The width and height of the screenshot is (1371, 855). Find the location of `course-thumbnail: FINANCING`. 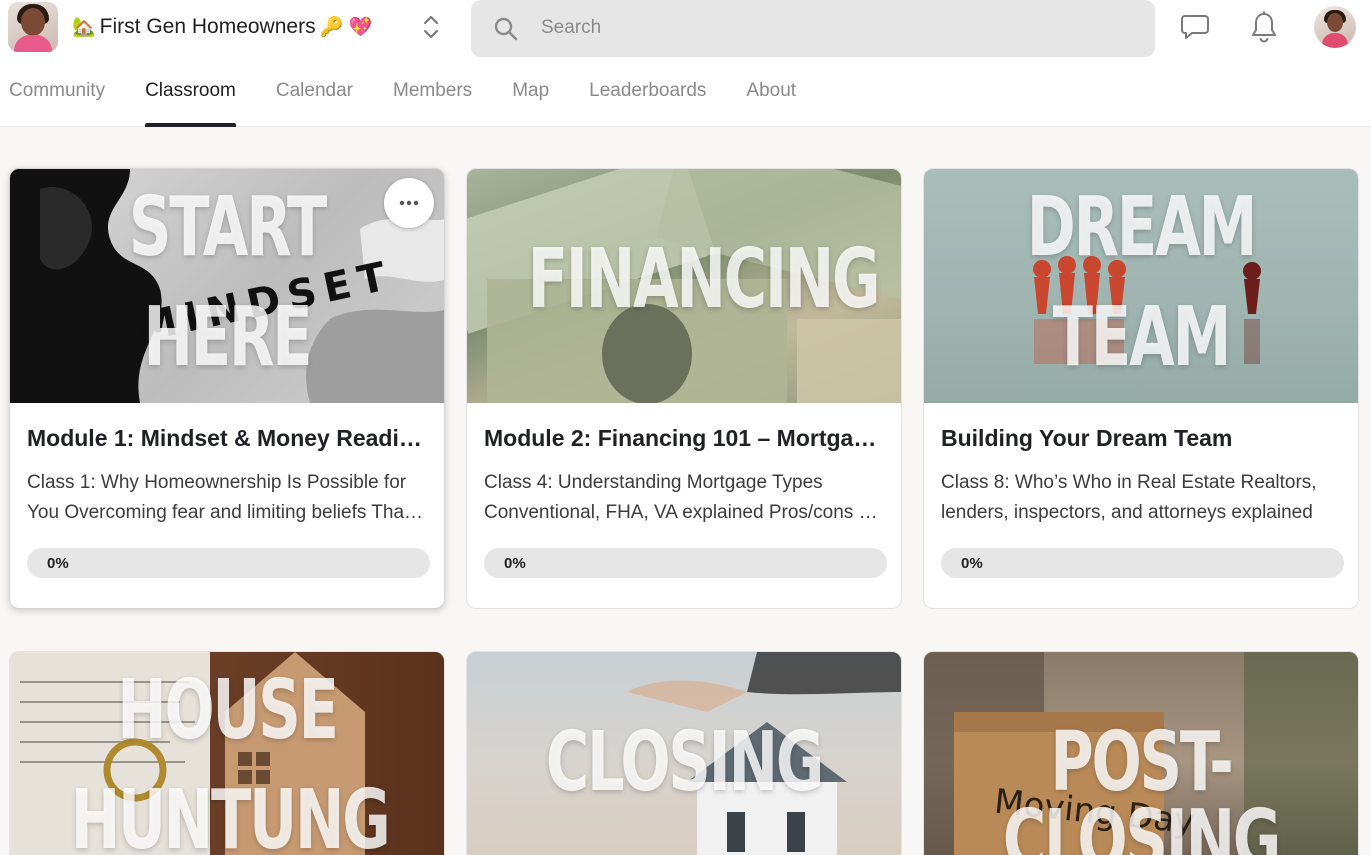

course-thumbnail: FINANCING is located at coordinates (684, 286).